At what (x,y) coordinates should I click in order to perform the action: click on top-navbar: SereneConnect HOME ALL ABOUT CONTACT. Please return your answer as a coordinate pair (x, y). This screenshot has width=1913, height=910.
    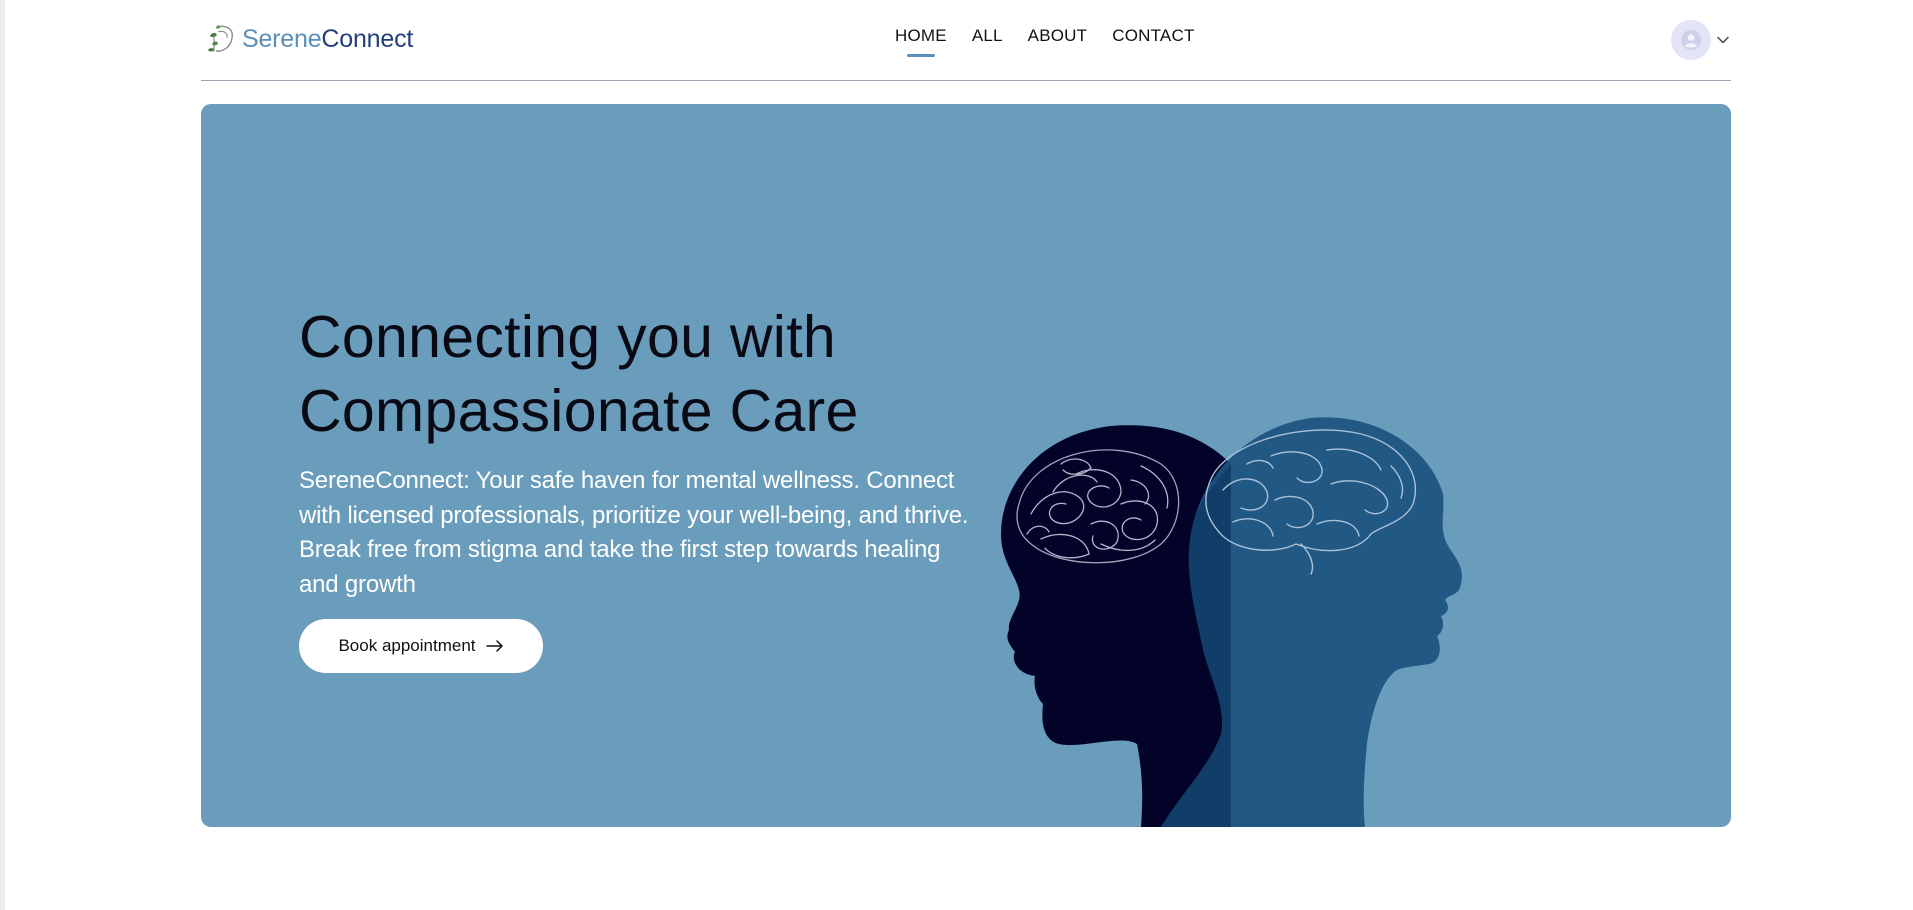
    Looking at the image, I should click on (966, 40).